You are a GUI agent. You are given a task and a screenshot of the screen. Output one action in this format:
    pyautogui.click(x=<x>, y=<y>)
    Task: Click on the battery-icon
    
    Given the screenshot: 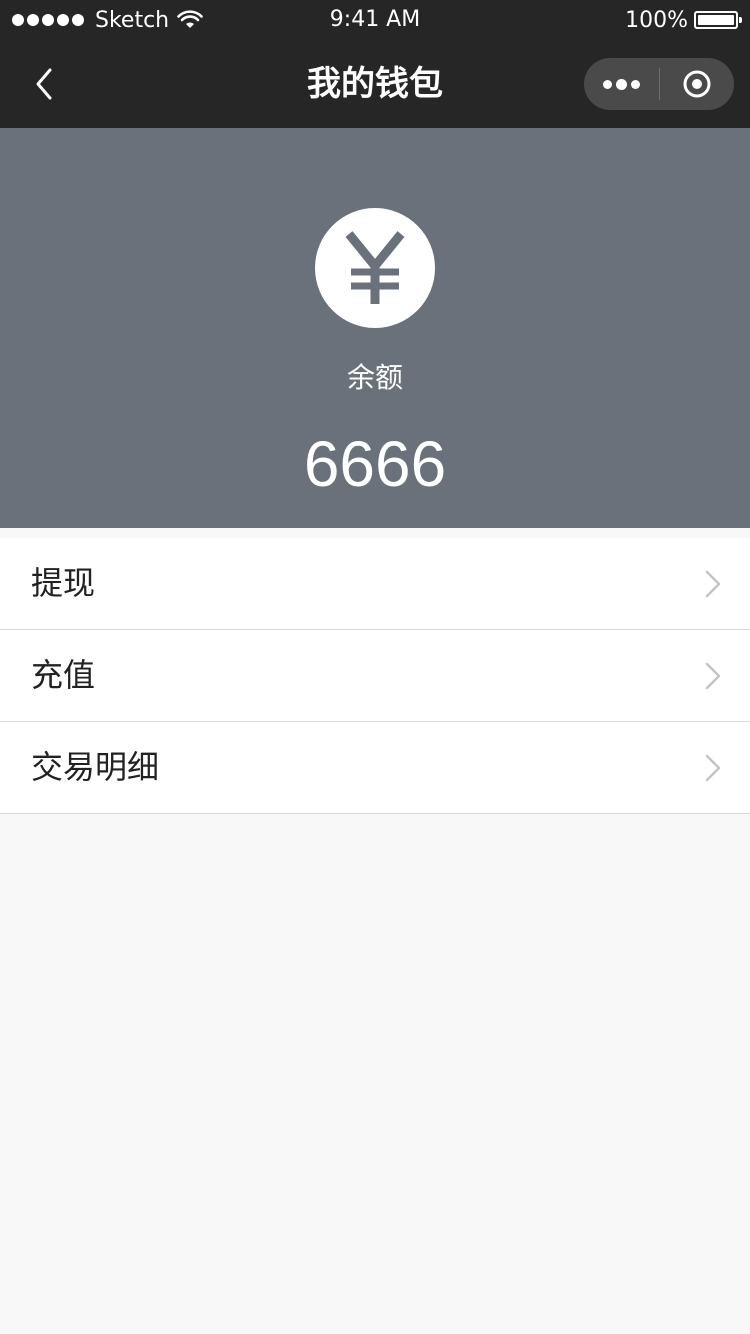 What is the action you would take?
    pyautogui.click(x=718, y=20)
    